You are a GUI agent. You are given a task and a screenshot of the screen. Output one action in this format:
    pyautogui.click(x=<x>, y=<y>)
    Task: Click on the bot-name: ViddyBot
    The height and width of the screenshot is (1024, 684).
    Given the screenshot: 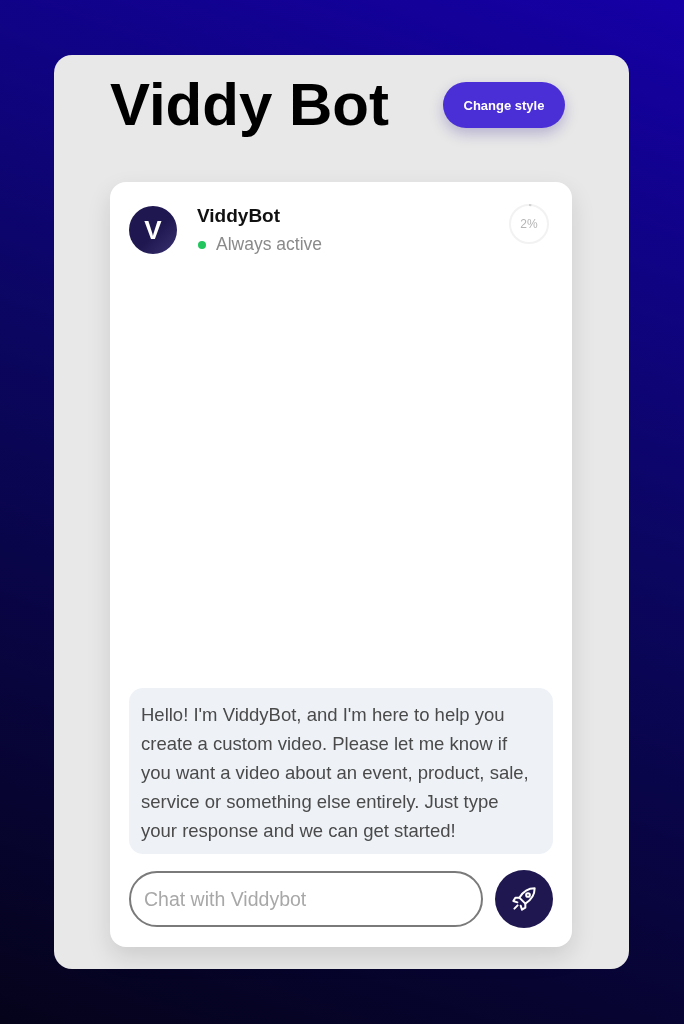 What is the action you would take?
    pyautogui.click(x=239, y=216)
    